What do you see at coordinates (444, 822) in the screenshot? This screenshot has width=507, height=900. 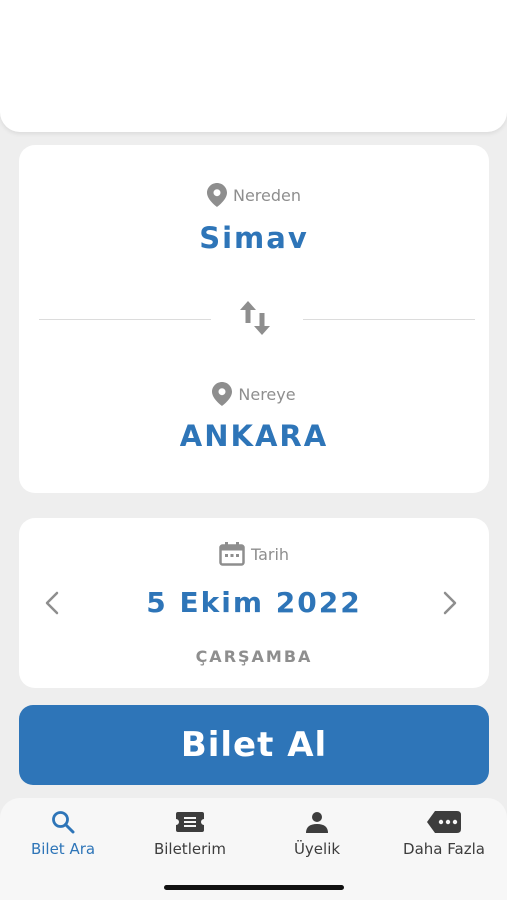 I see `more-icon` at bounding box center [444, 822].